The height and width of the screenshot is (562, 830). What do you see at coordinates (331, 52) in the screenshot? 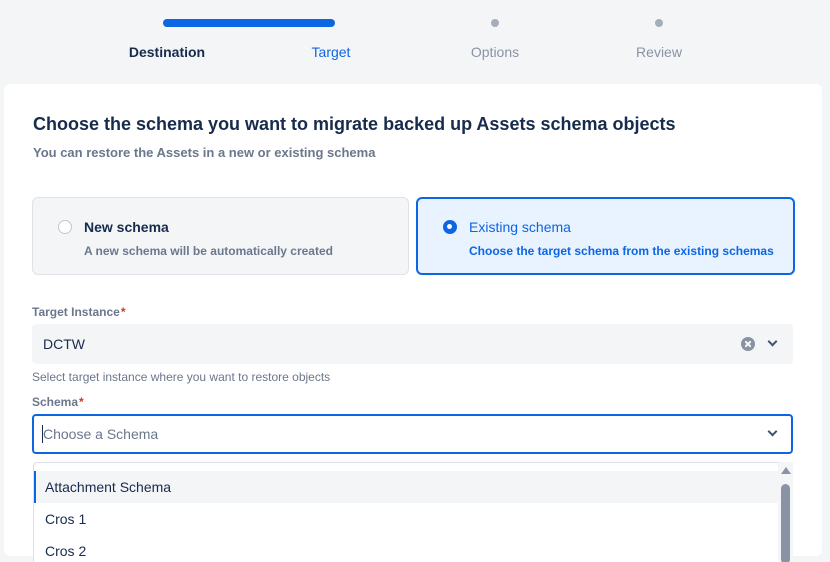
I see `step-label: Target` at bounding box center [331, 52].